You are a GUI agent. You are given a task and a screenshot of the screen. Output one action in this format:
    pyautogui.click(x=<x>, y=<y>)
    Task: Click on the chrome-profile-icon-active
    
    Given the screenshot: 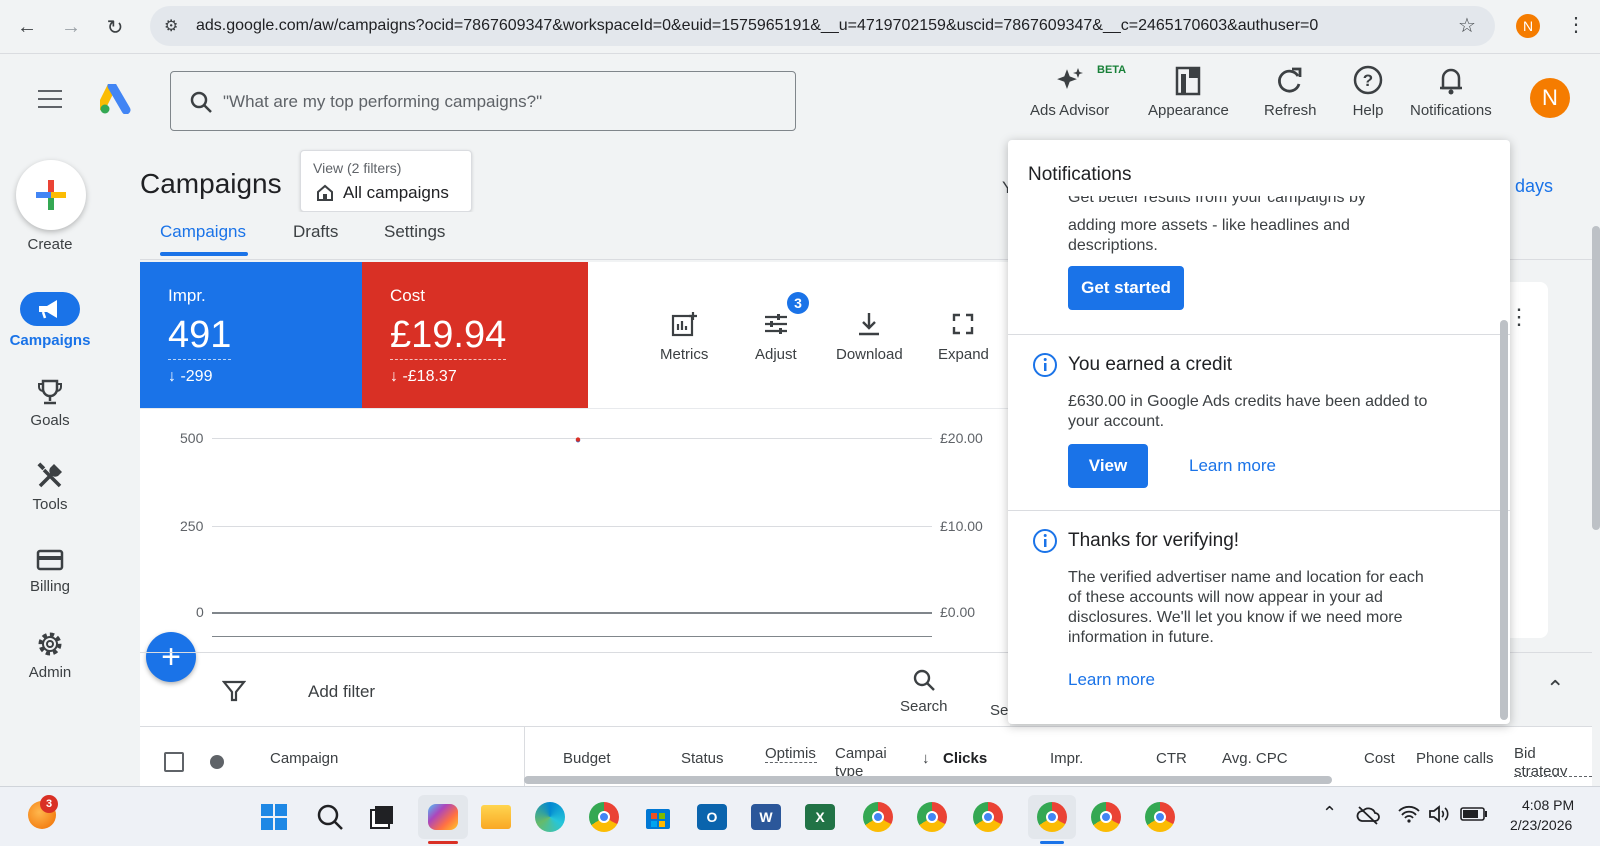 What is the action you would take?
    pyautogui.click(x=1052, y=817)
    